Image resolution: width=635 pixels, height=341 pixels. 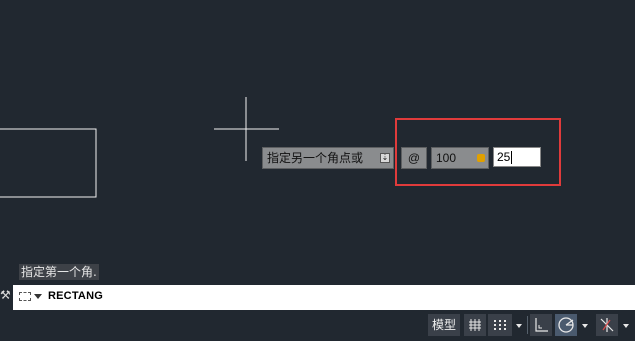 What do you see at coordinates (317, 324) in the screenshot?
I see `status-bar: 模型` at bounding box center [317, 324].